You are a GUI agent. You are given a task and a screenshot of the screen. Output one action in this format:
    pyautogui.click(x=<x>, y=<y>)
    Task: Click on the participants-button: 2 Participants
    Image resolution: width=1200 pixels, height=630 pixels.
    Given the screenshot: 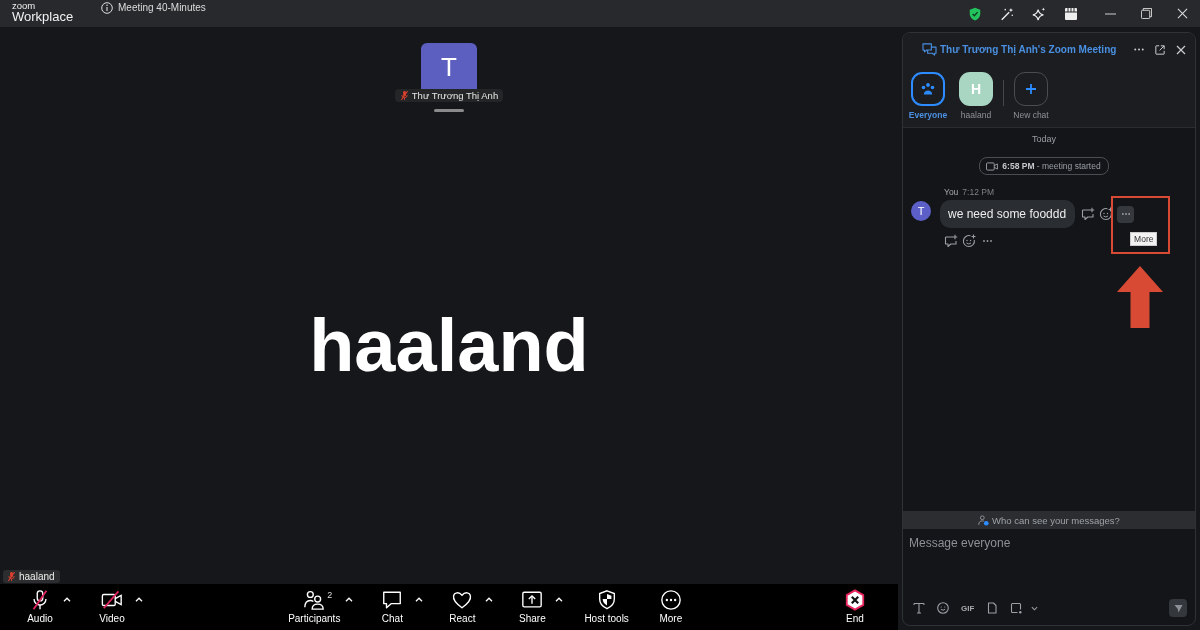 What is the action you would take?
    pyautogui.click(x=314, y=606)
    